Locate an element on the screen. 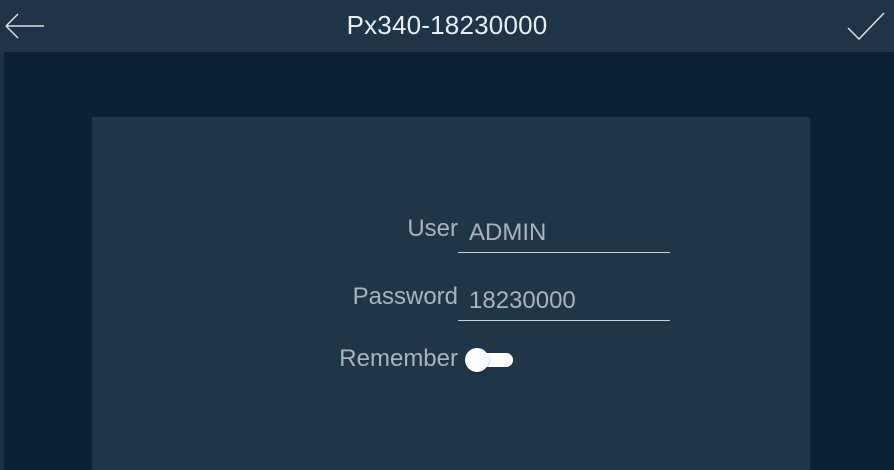 The height and width of the screenshot is (470, 894). password-field: 18230000 is located at coordinates (564, 301).